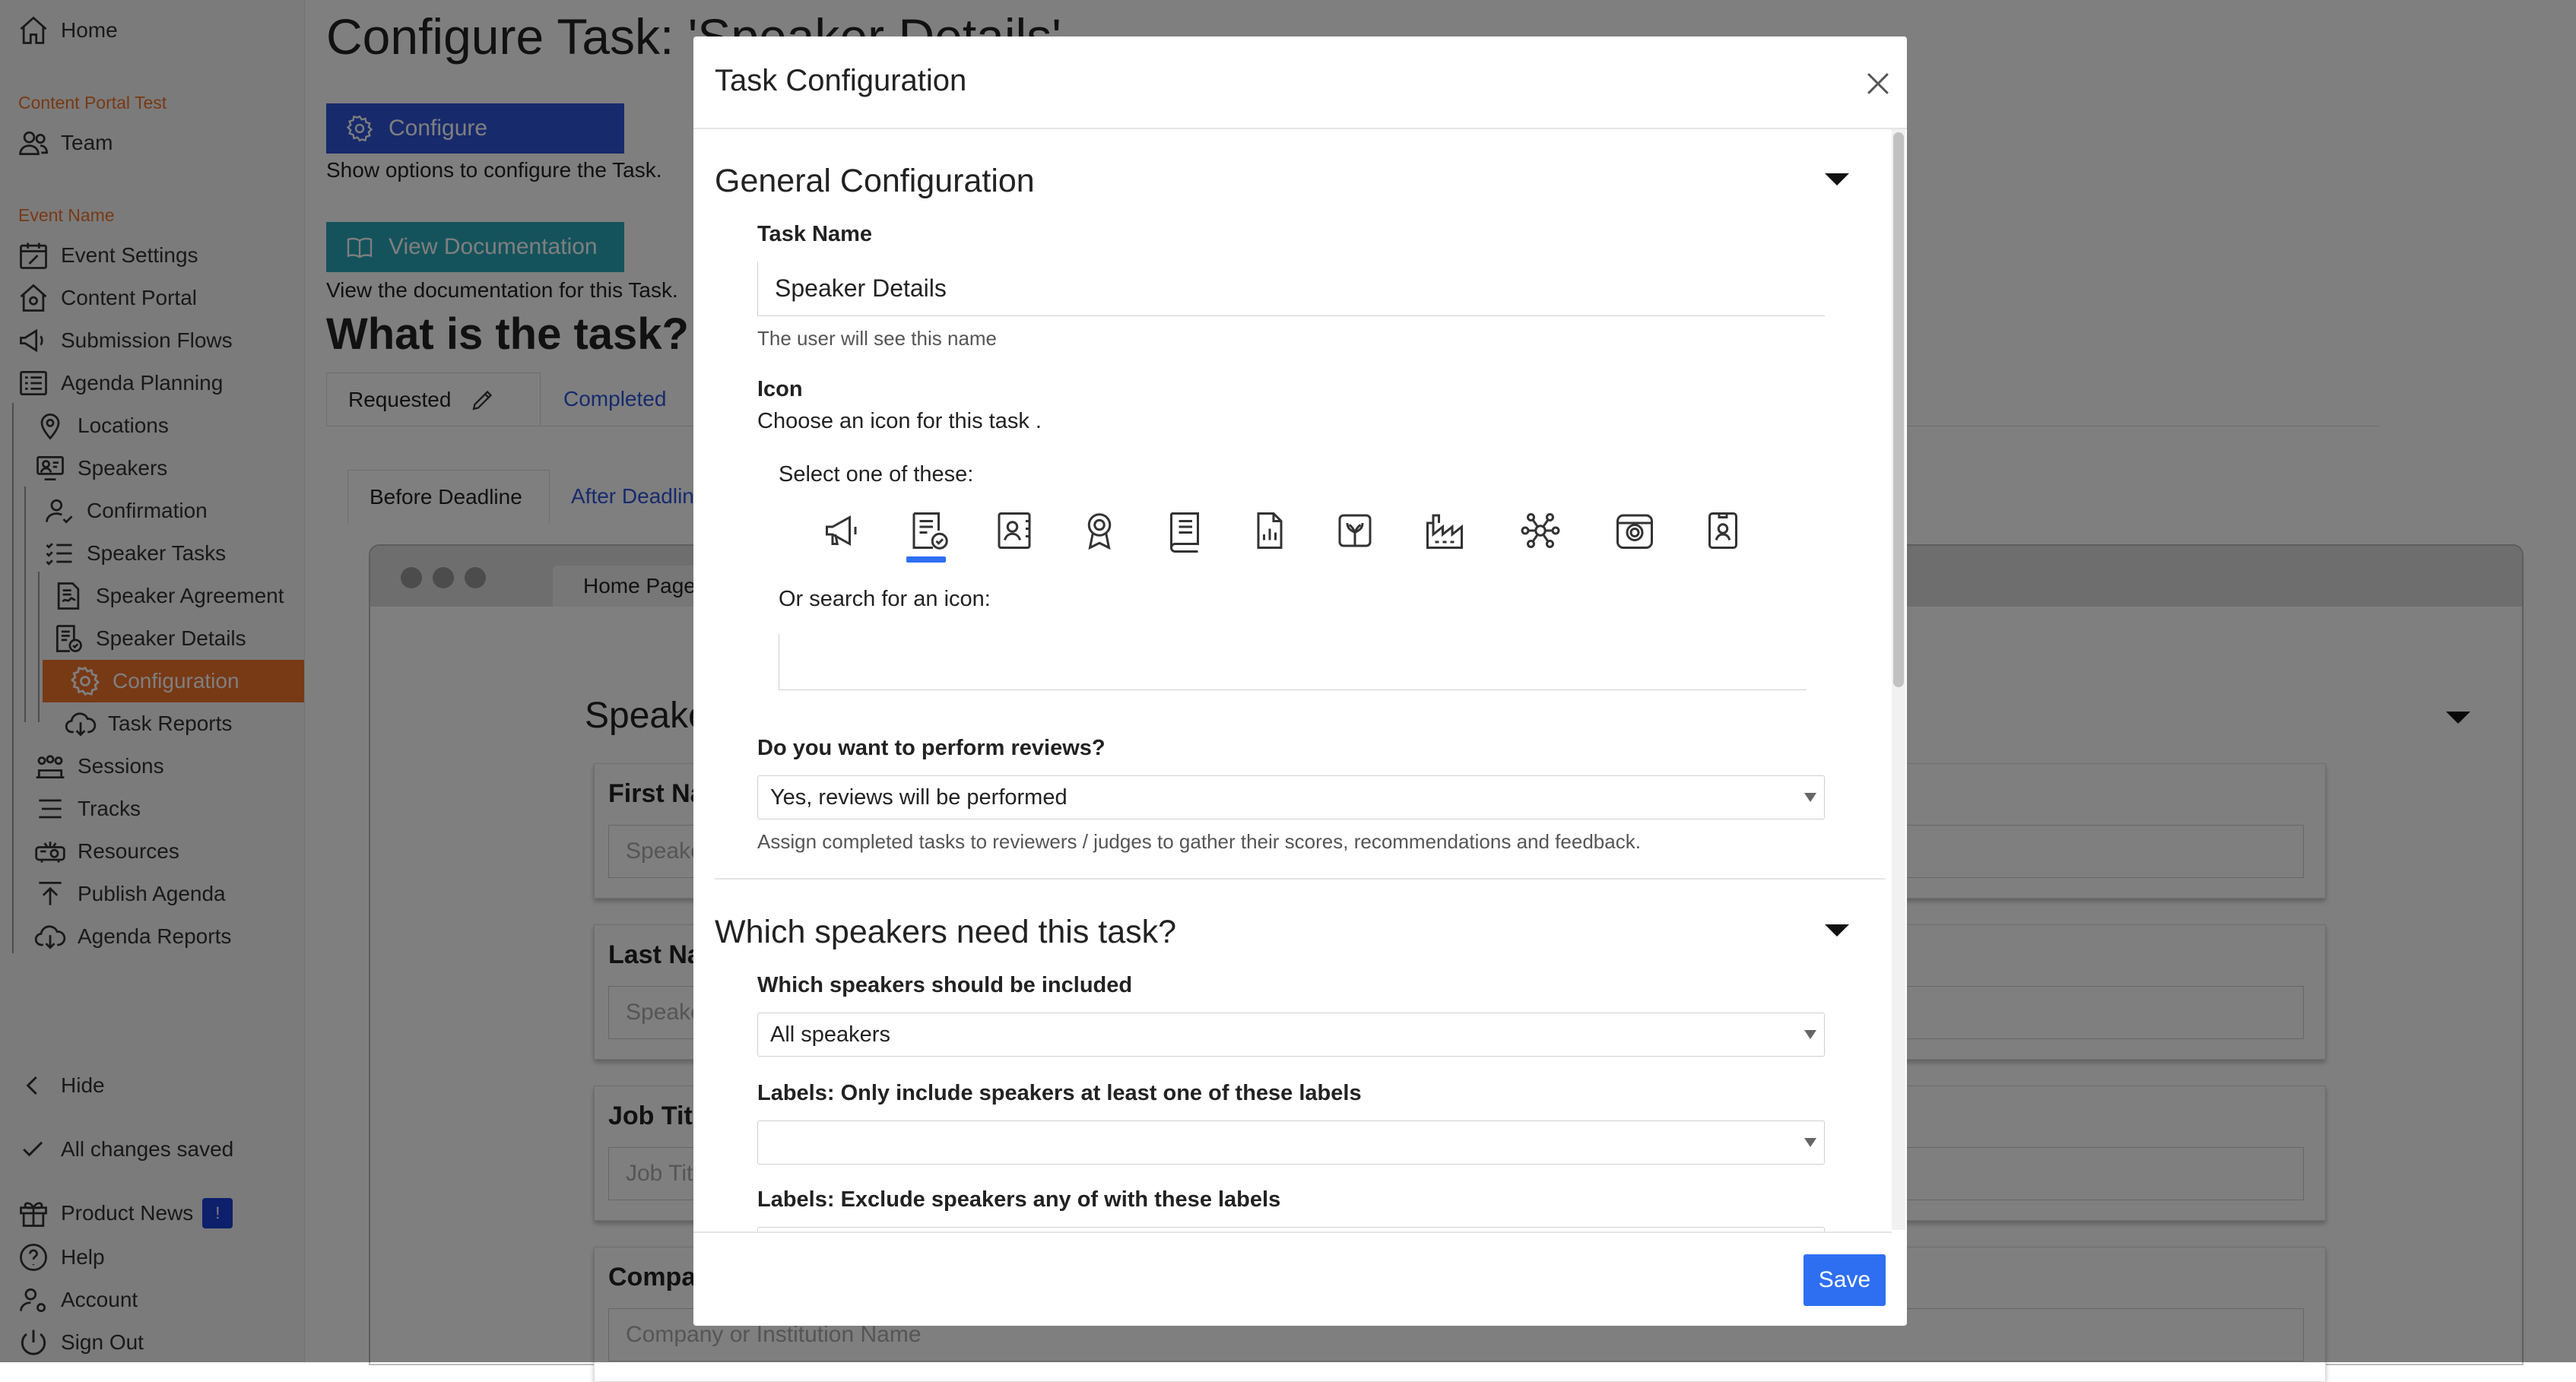  Describe the element at coordinates (1099, 530) in the screenshot. I see `award-icon` at that location.